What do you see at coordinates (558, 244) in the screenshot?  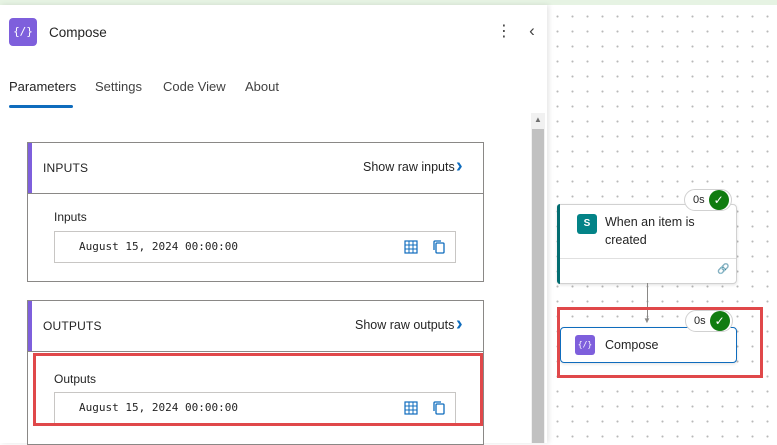 I see `node-accent-bar` at bounding box center [558, 244].